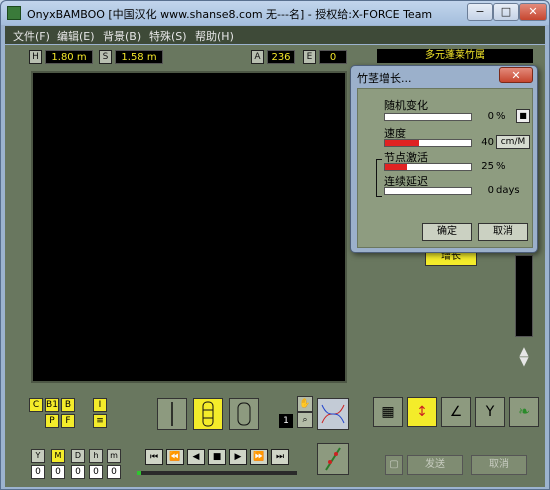  What do you see at coordinates (513, 142) in the screenshot?
I see `speed-unit-button: cm/M` at bounding box center [513, 142].